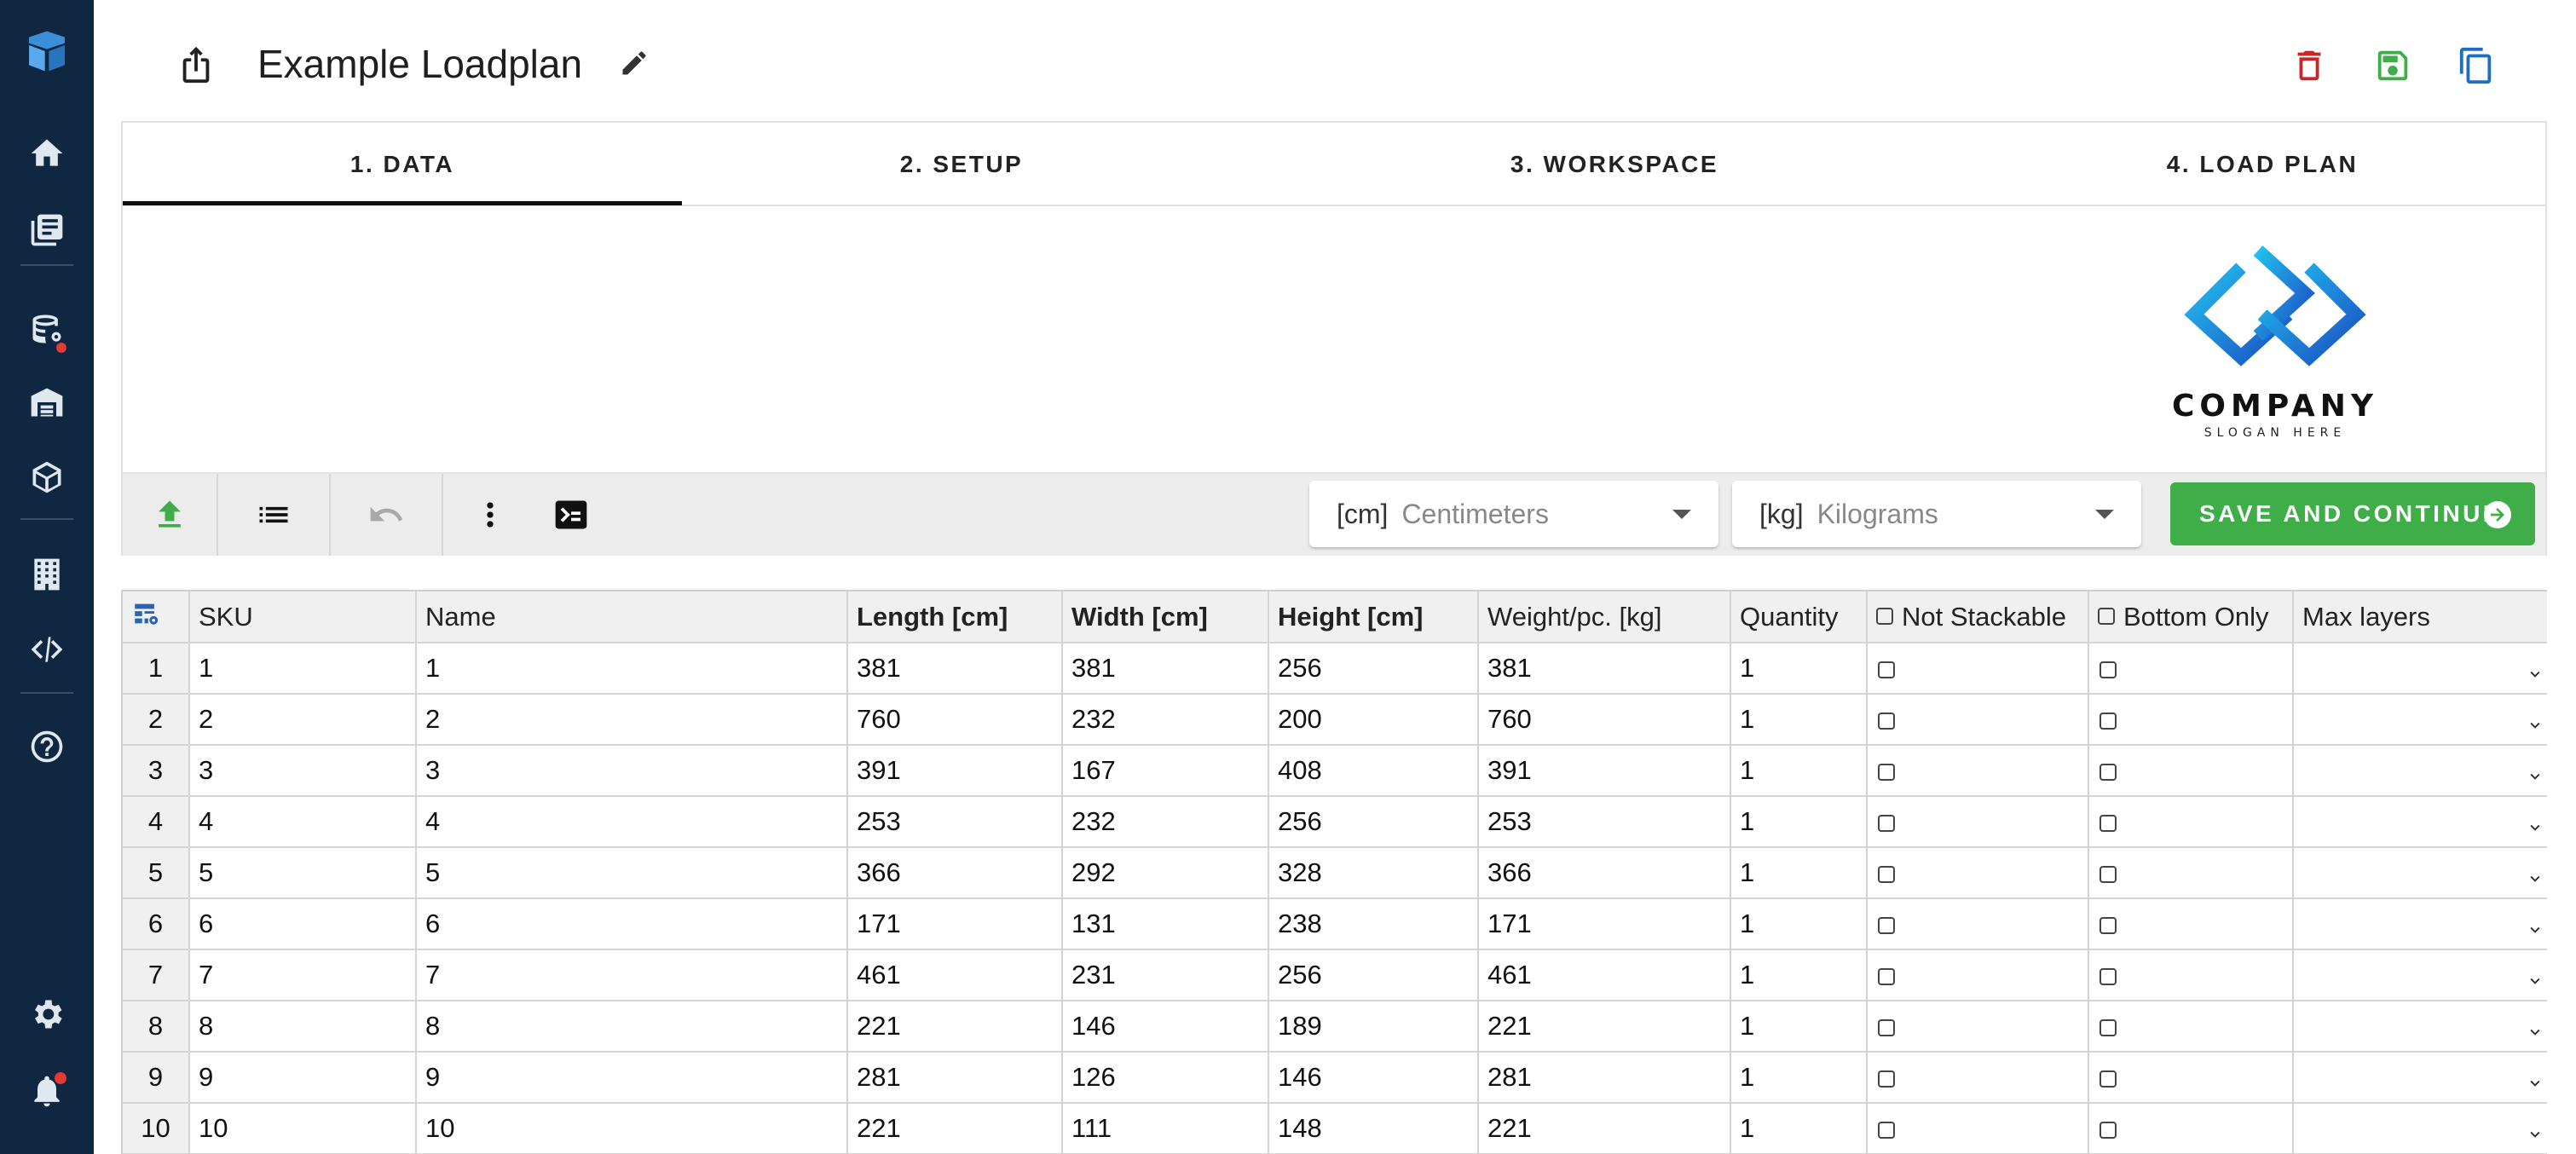  I want to click on app-logo-icon, so click(47, 51).